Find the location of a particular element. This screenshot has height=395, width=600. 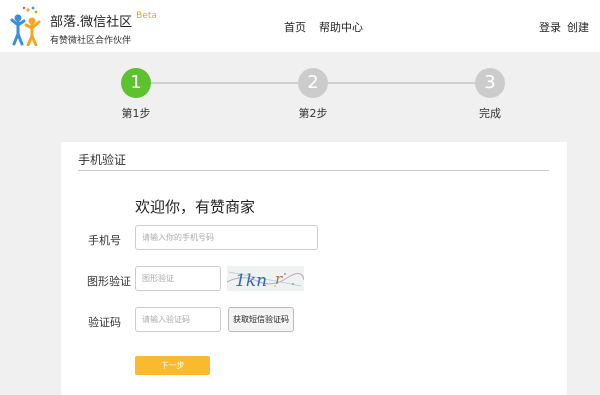

sms-code-label: 验证码 is located at coordinates (104, 322).